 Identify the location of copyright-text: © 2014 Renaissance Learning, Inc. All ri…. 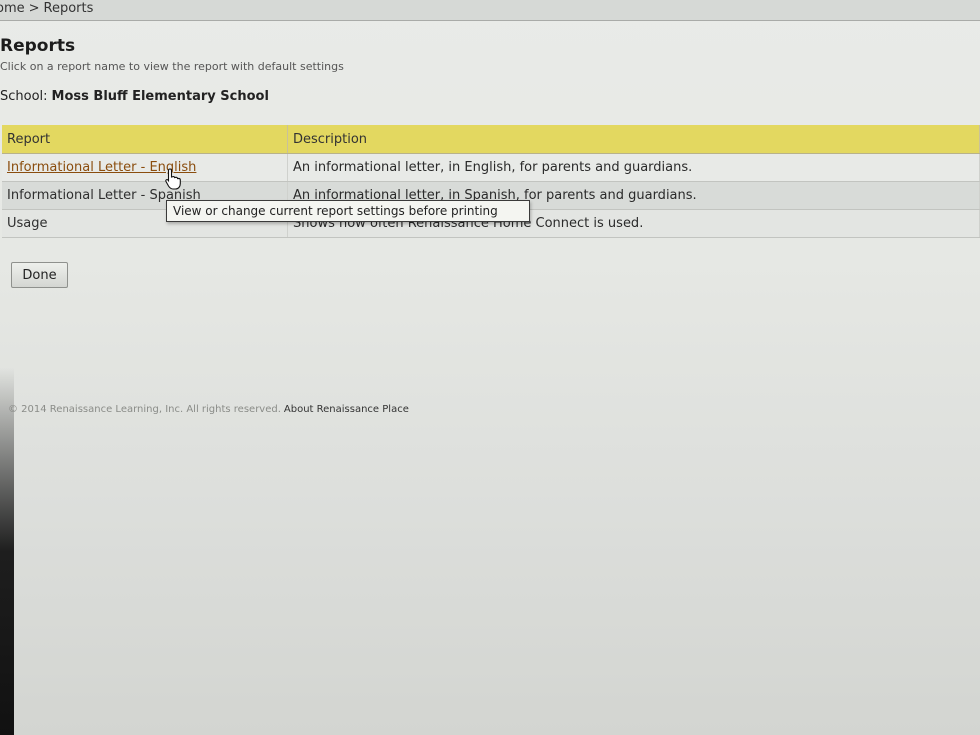
(144, 409).